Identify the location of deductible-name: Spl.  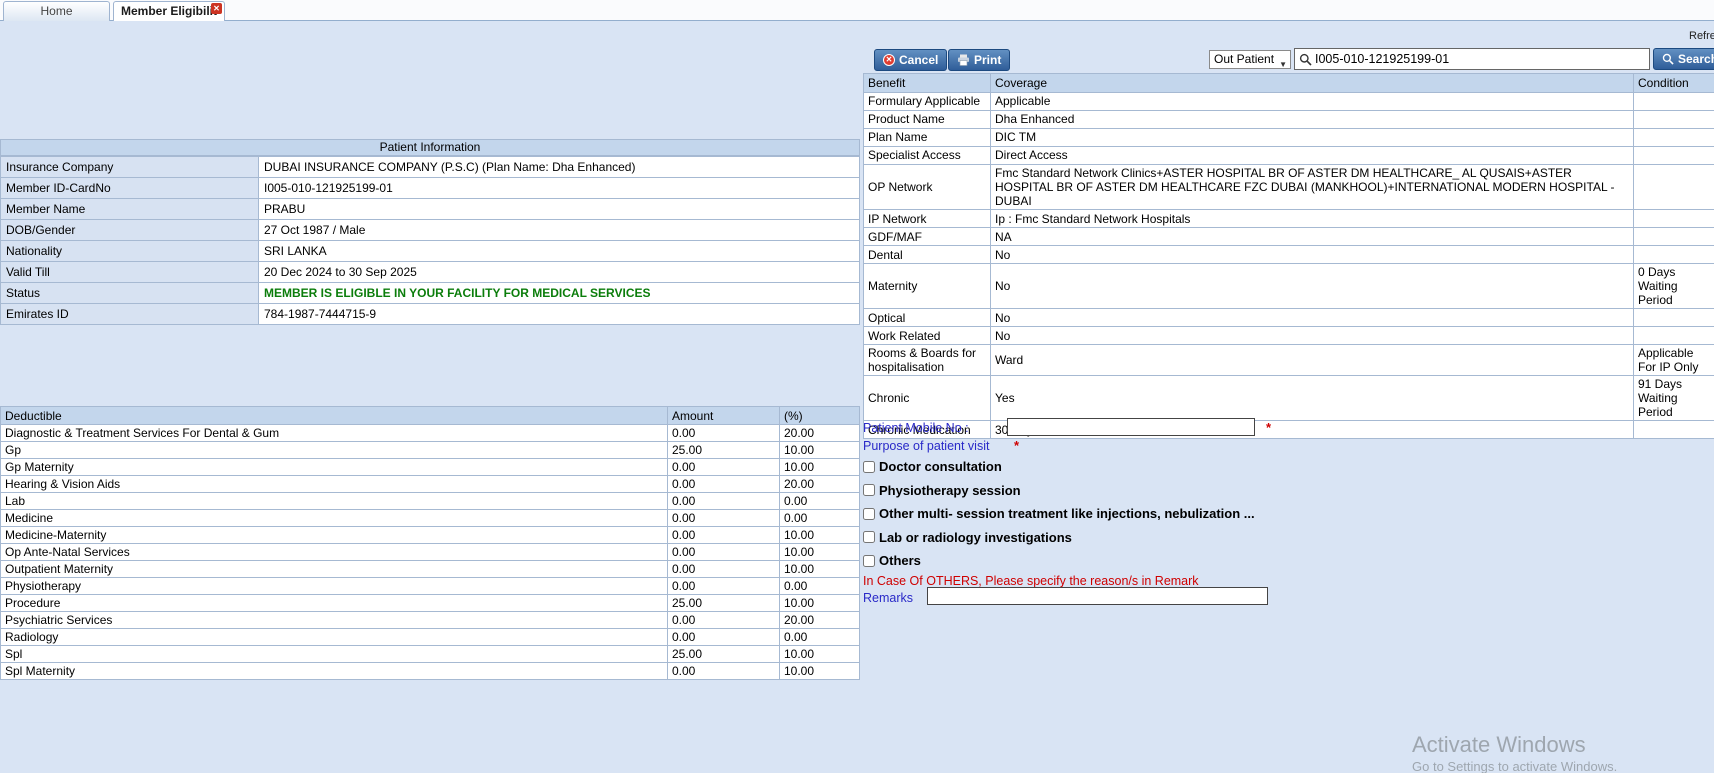
(334, 654).